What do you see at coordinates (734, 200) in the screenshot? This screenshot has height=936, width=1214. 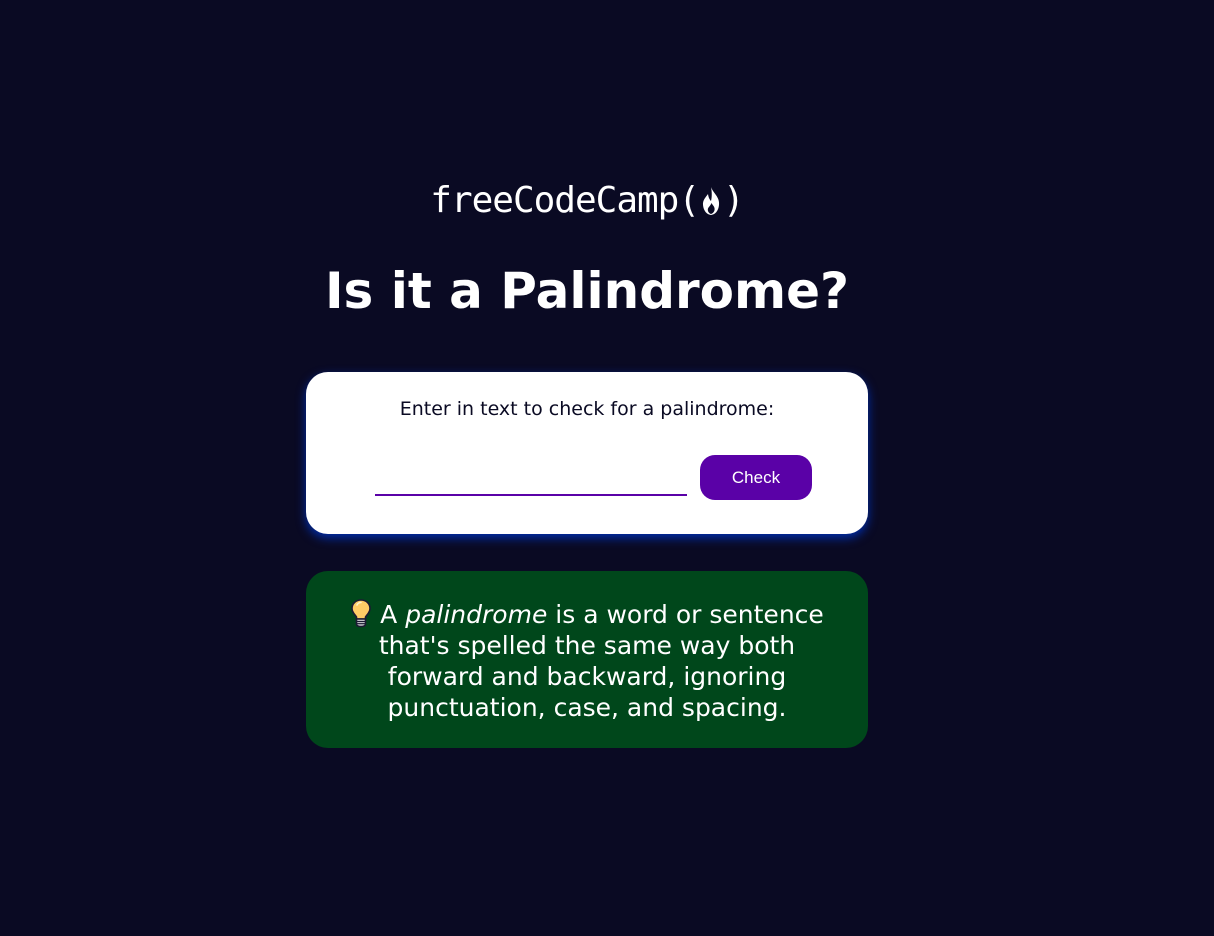 I see `logo-close-paren: )` at bounding box center [734, 200].